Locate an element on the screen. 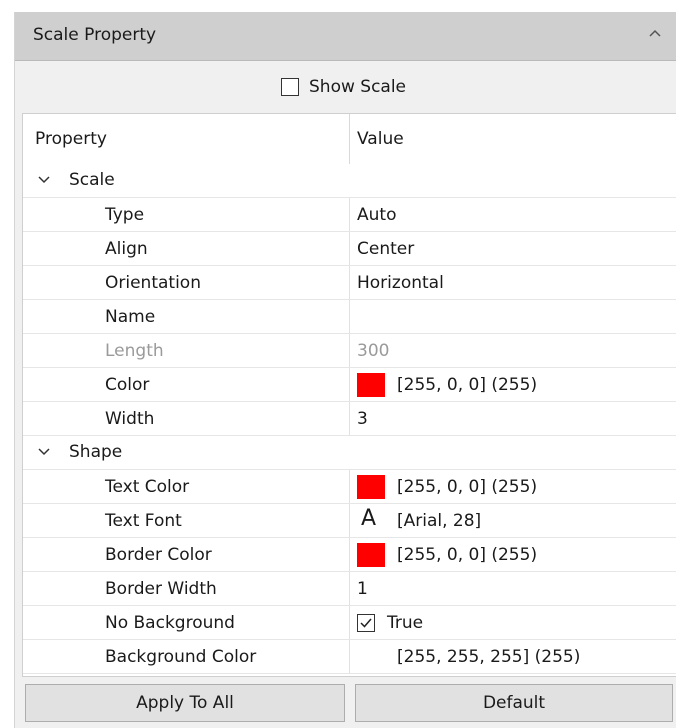 This screenshot has width=676, height=728. show-scale-checkbox is located at coordinates (290, 87).